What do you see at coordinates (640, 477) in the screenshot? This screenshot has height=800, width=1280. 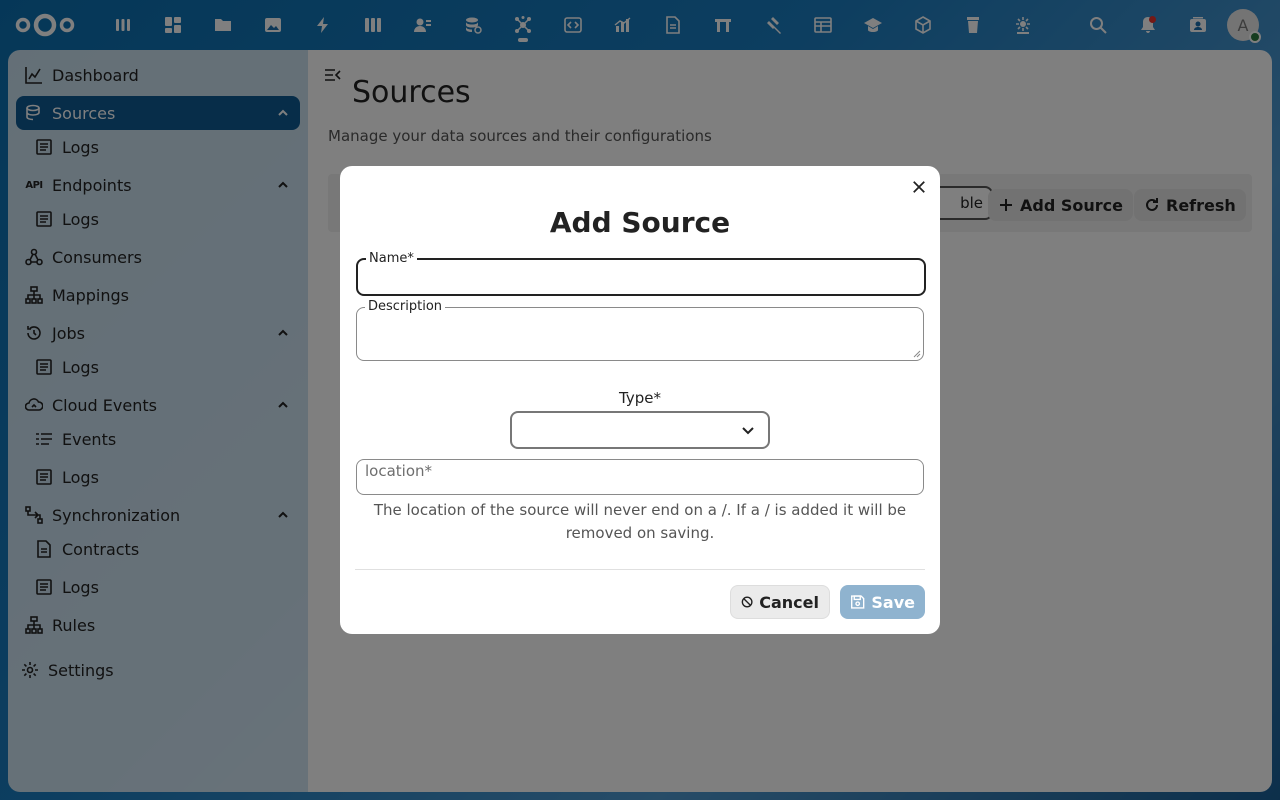 I see `location-input: location*` at bounding box center [640, 477].